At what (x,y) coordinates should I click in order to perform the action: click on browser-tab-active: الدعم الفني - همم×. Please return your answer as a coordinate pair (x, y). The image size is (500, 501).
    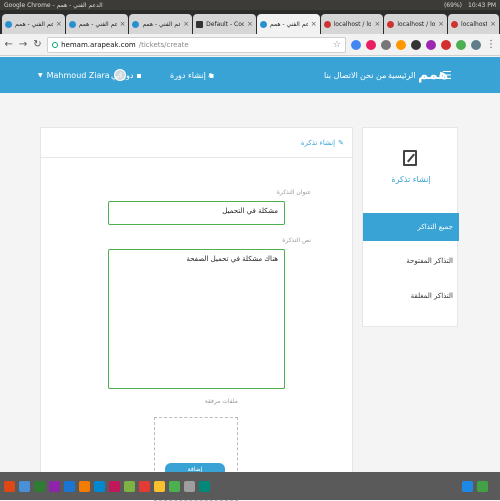
    Looking at the image, I should click on (288, 24).